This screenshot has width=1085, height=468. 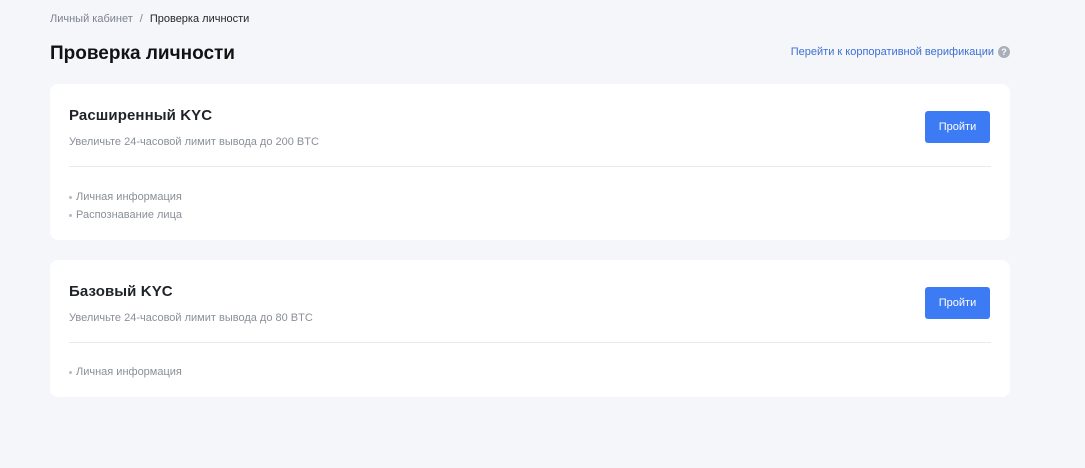 What do you see at coordinates (957, 127) in the screenshot?
I see `start-advanced-kyc-button: Пройти` at bounding box center [957, 127].